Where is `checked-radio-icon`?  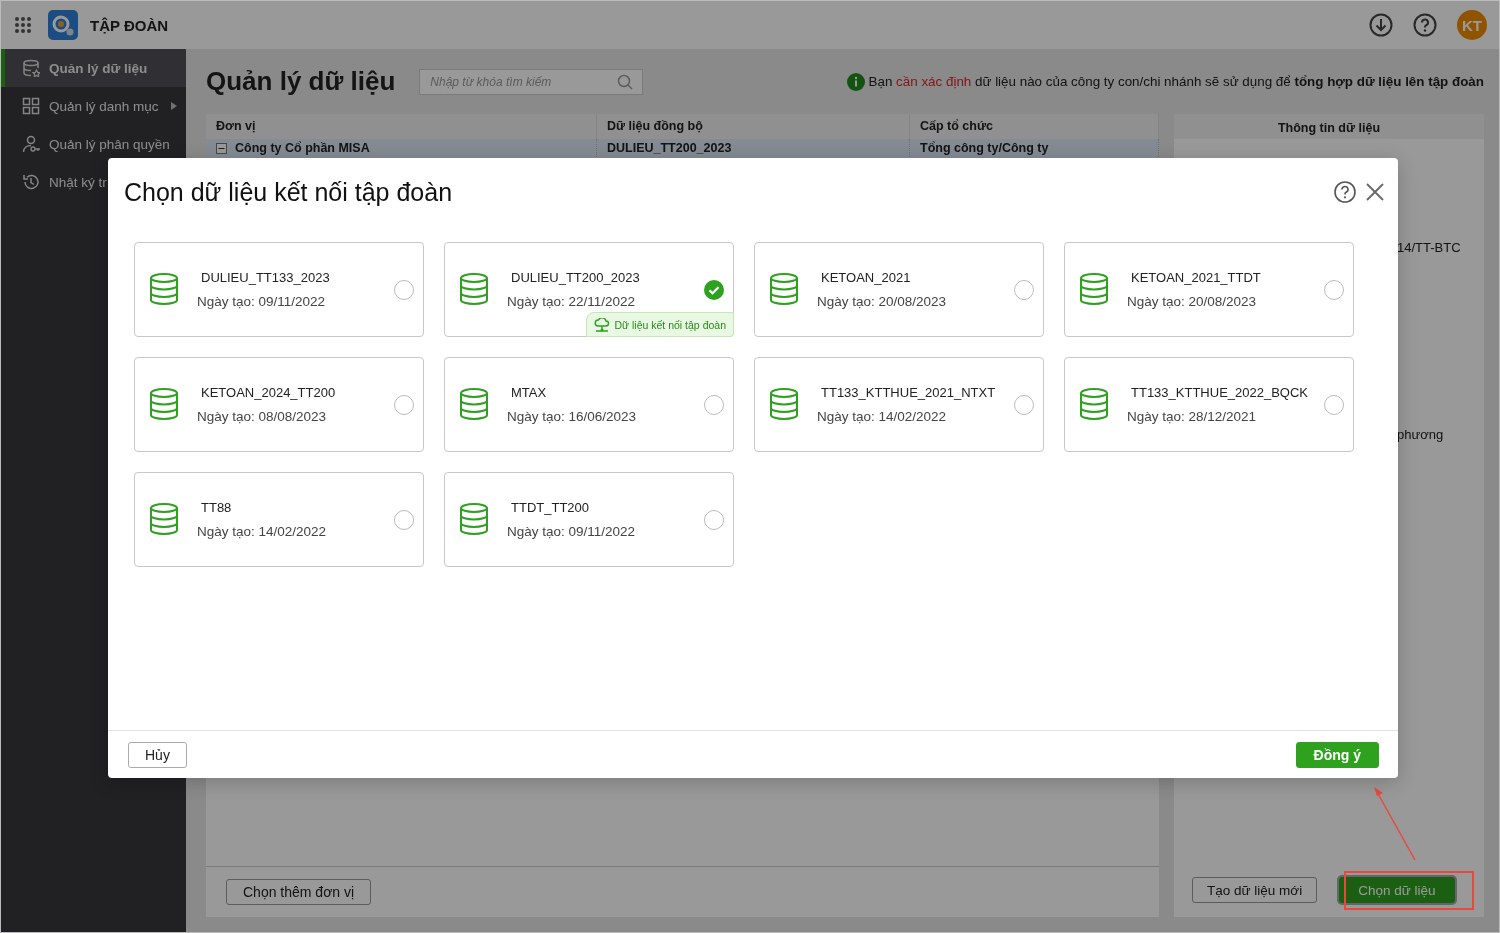 checked-radio-icon is located at coordinates (714, 289).